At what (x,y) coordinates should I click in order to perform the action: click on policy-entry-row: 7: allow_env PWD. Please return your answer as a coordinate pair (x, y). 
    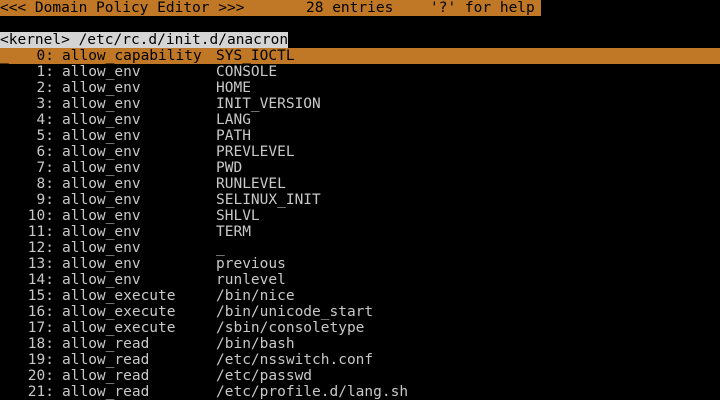
    Looking at the image, I should click on (360, 168).